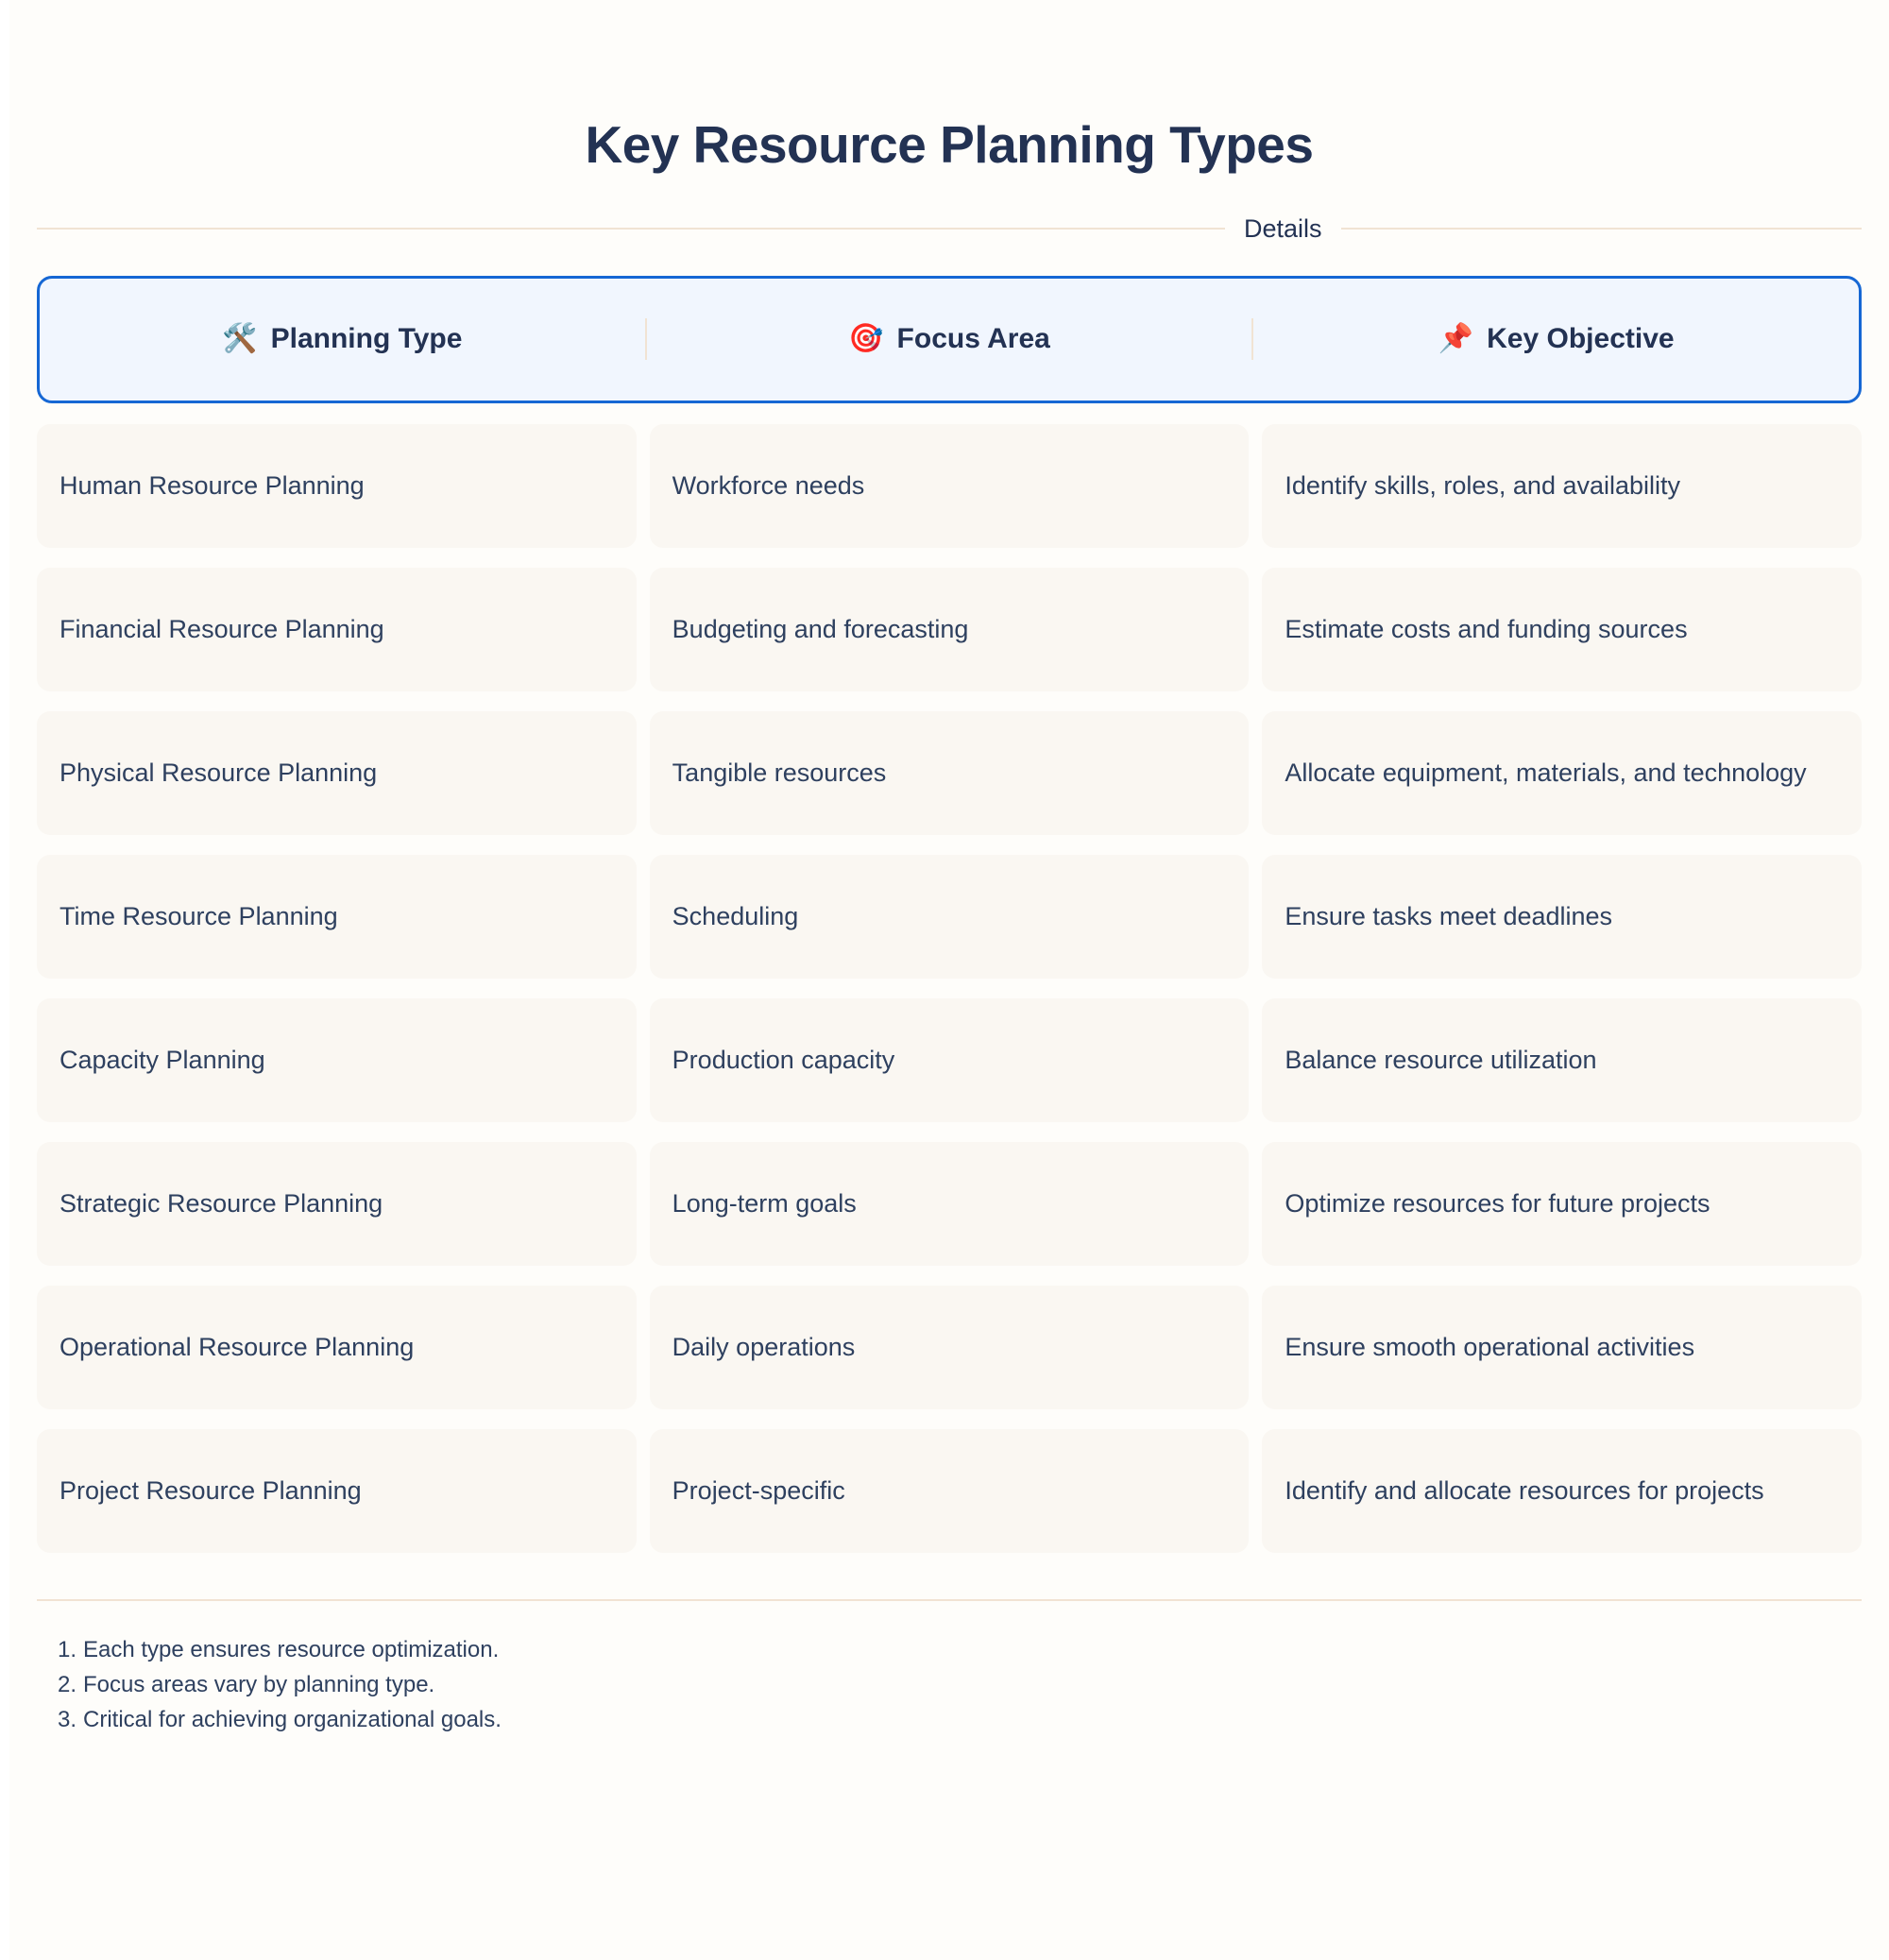 This screenshot has width=1889, height=1960. I want to click on cell-planning-type: Strategic Resource Planning, so click(337, 1203).